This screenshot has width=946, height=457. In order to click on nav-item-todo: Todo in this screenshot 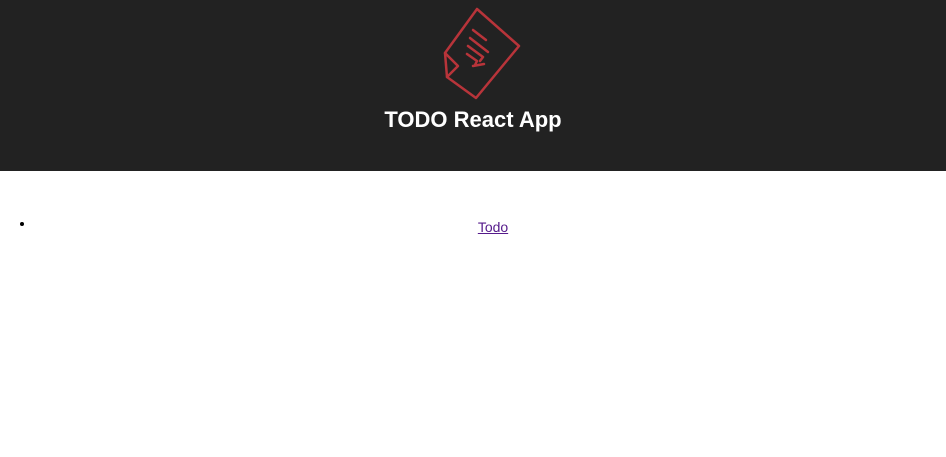, I will do `click(473, 227)`.